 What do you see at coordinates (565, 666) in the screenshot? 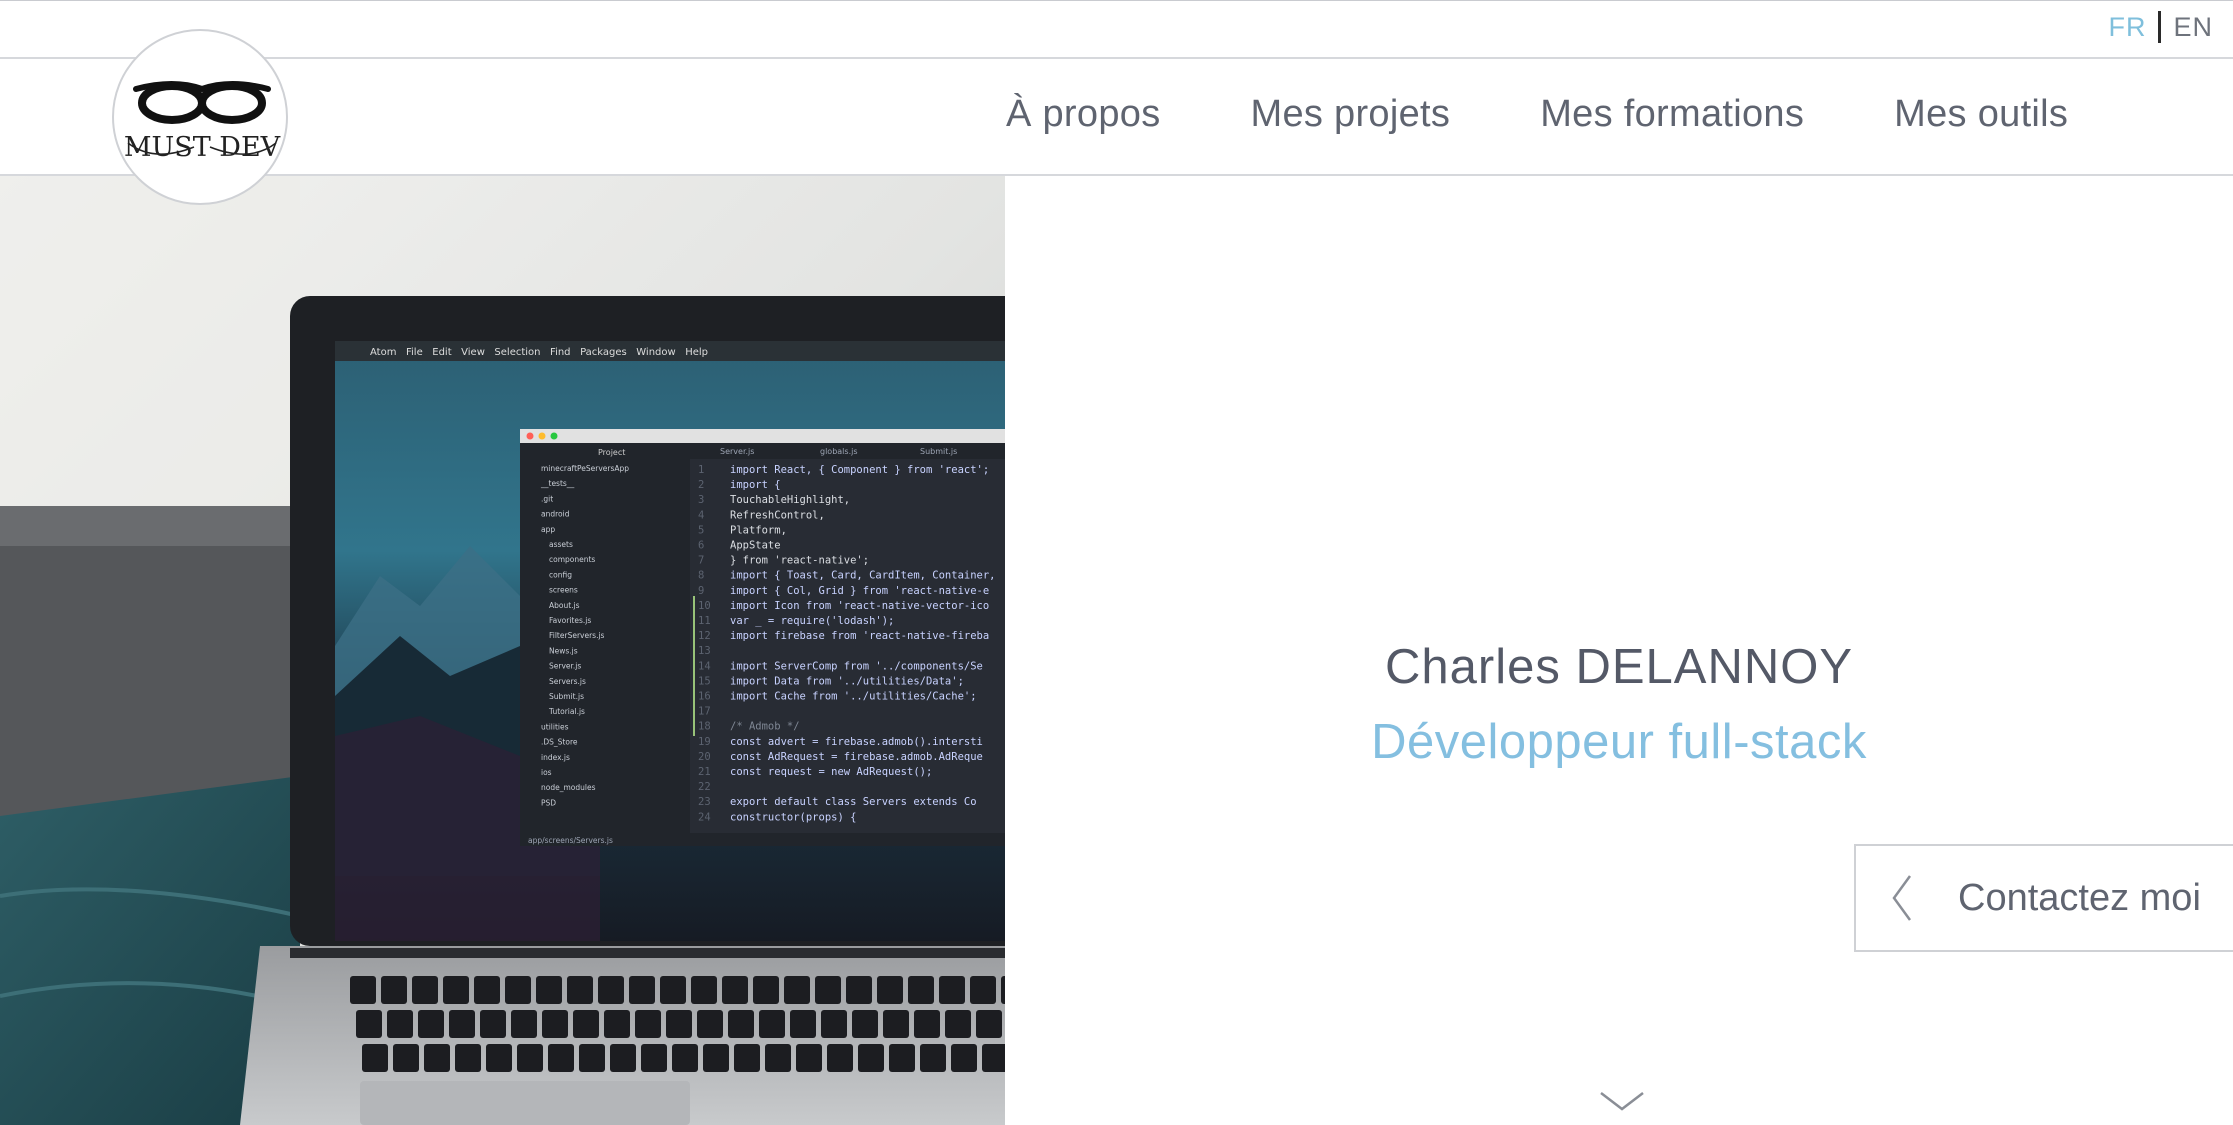
I see `photo-tree-item: Server.js` at bounding box center [565, 666].